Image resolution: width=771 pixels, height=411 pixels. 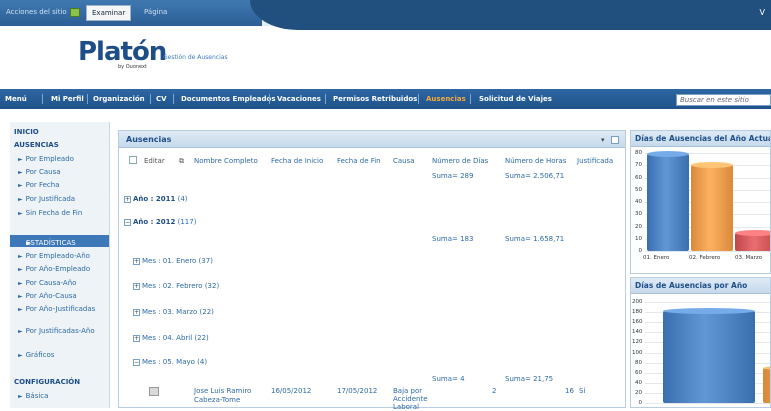 I want to click on y-tick-label: 30, so click(x=638, y=214).